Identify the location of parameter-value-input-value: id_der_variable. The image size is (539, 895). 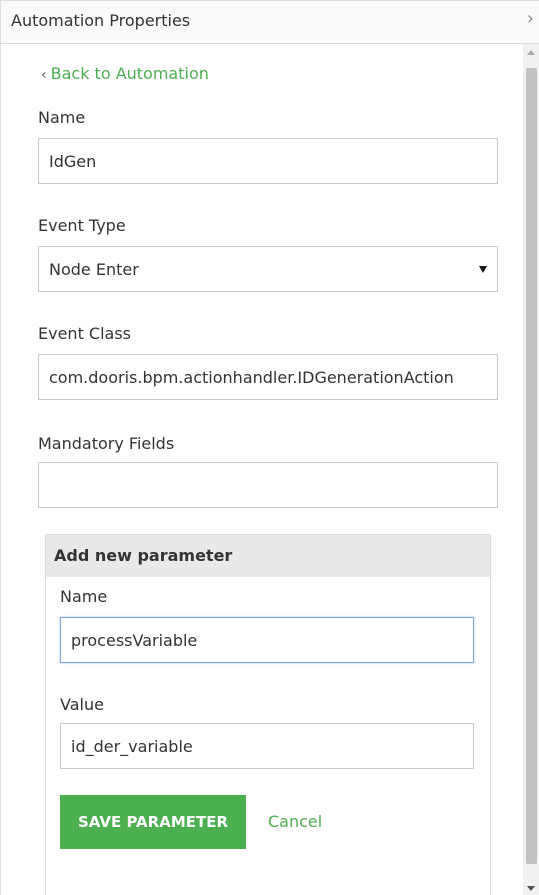
(132, 746).